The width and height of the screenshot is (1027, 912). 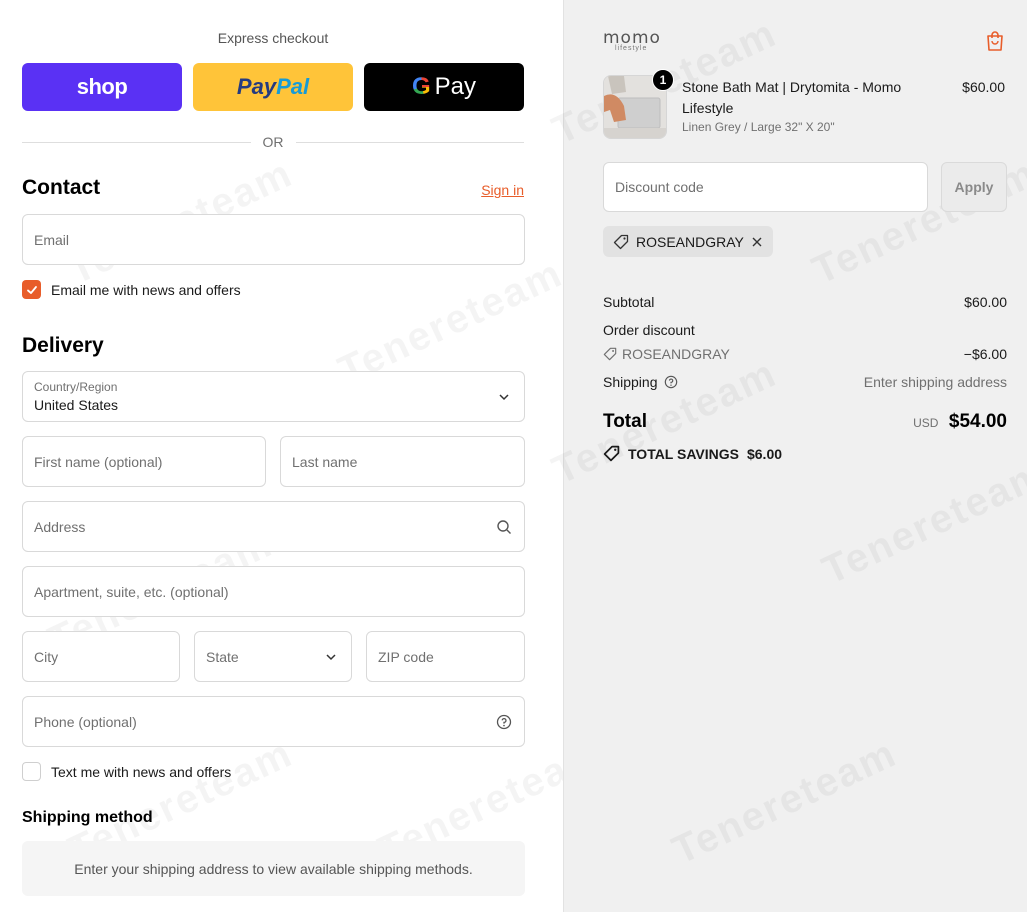 I want to click on zip-field: ZIP code, so click(x=445, y=656).